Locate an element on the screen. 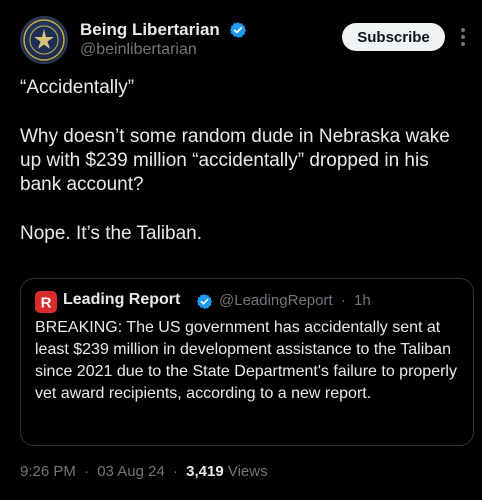  quote-meta: @LeadingReport · 1h is located at coordinates (295, 300).